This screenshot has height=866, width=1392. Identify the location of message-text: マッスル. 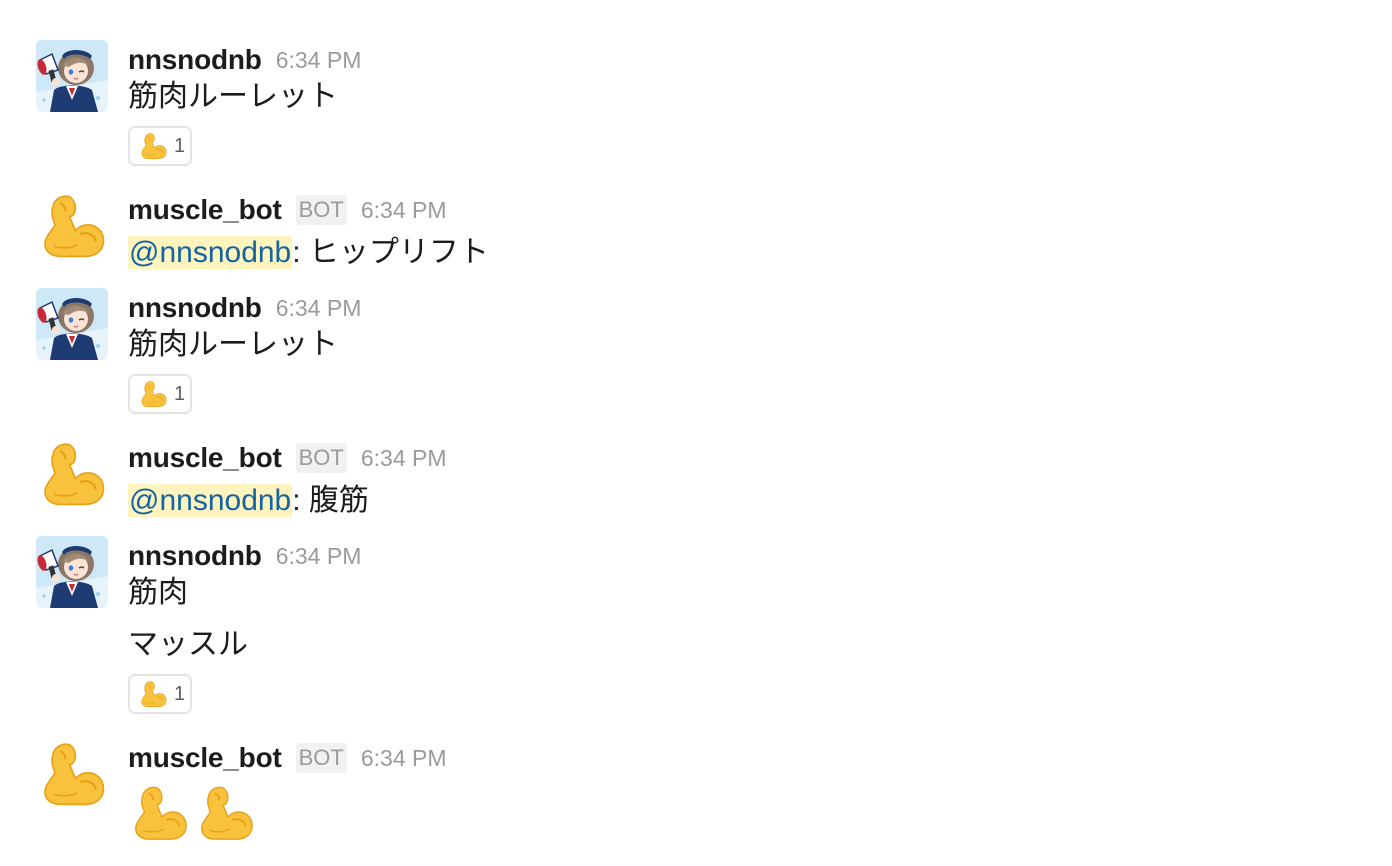
(188, 644).